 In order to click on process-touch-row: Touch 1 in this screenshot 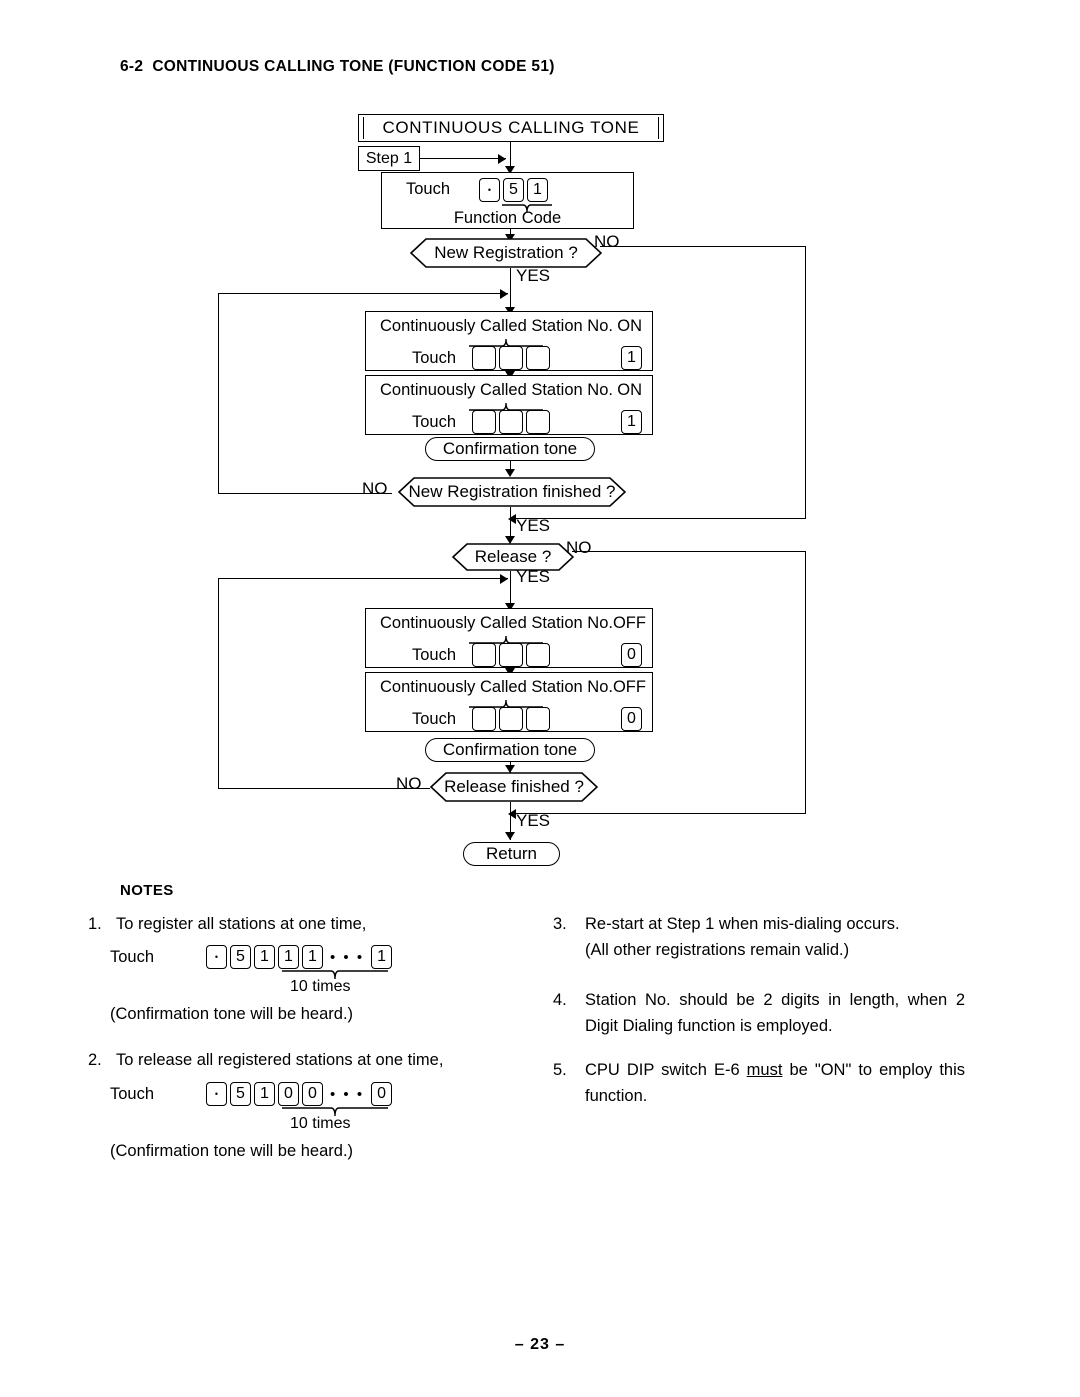, I will do `click(527, 358)`.